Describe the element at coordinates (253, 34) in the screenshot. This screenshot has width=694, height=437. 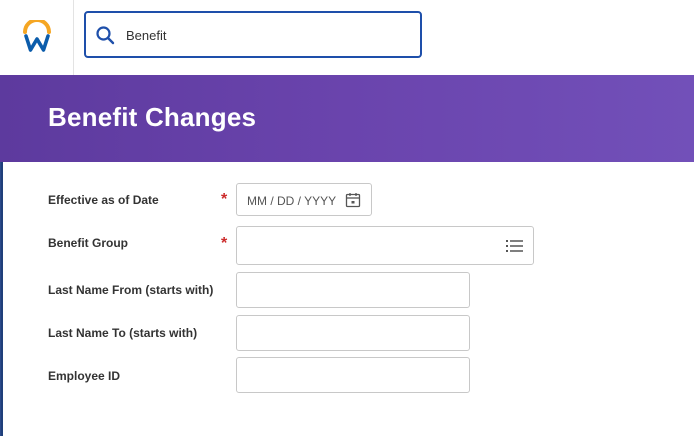
I see `search-box: Benefit` at that location.